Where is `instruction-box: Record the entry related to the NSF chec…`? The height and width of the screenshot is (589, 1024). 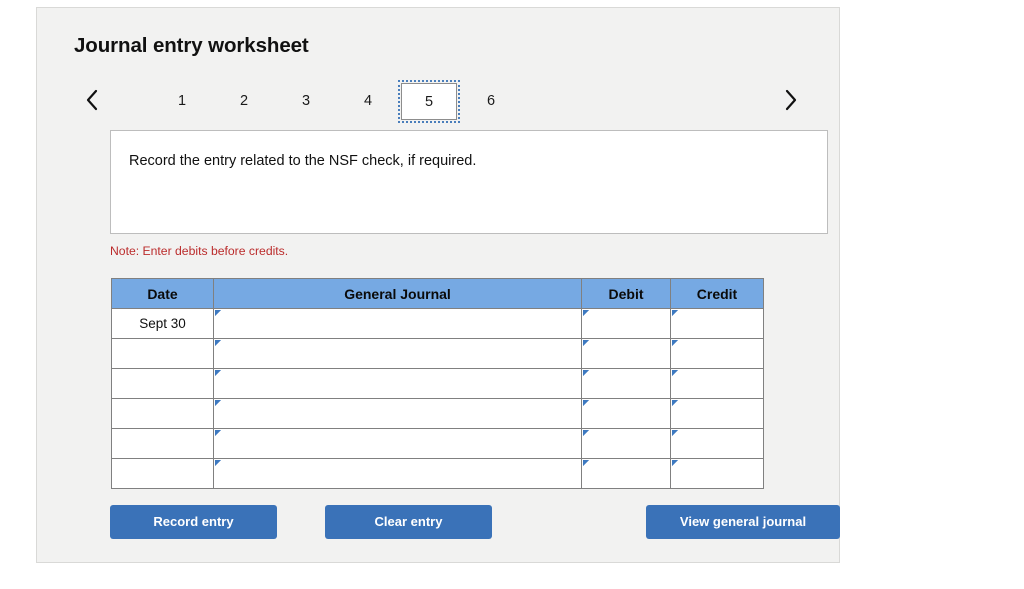
instruction-box: Record the entry related to the NSF chec… is located at coordinates (469, 182).